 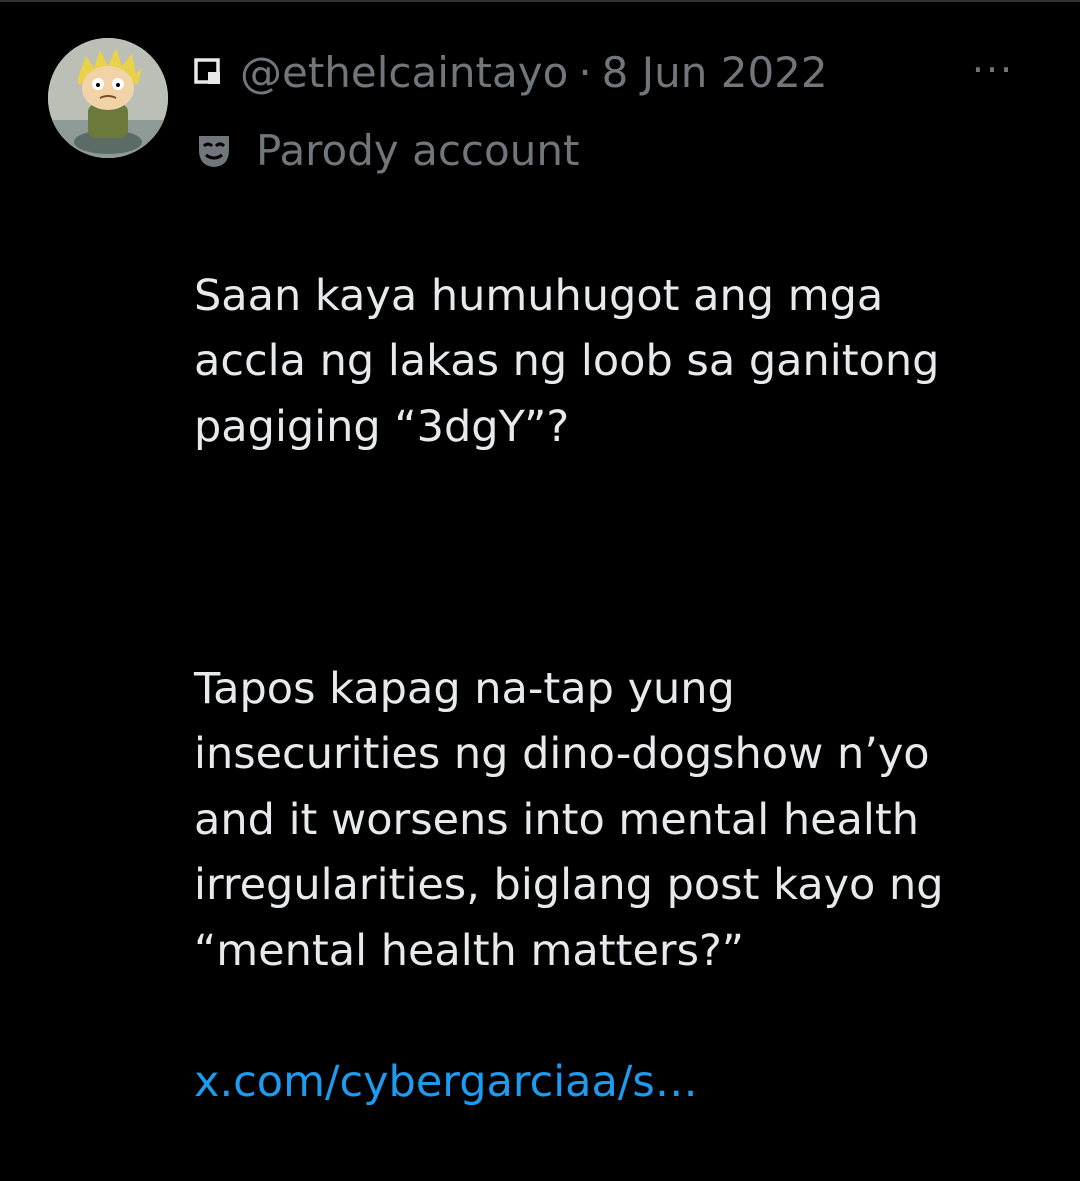 I want to click on tweet-date: 8 Jun 2022, so click(x=715, y=72).